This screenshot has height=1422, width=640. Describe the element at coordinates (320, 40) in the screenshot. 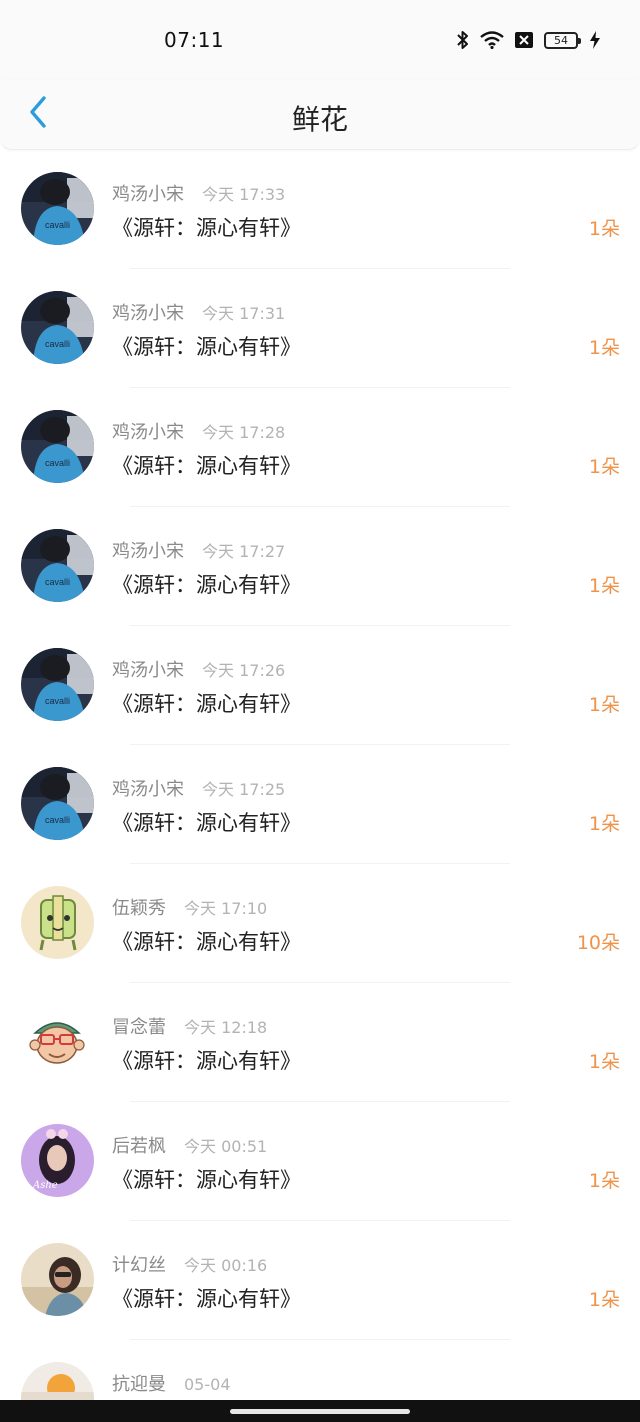

I see `status-bar: 07:11 54` at that location.